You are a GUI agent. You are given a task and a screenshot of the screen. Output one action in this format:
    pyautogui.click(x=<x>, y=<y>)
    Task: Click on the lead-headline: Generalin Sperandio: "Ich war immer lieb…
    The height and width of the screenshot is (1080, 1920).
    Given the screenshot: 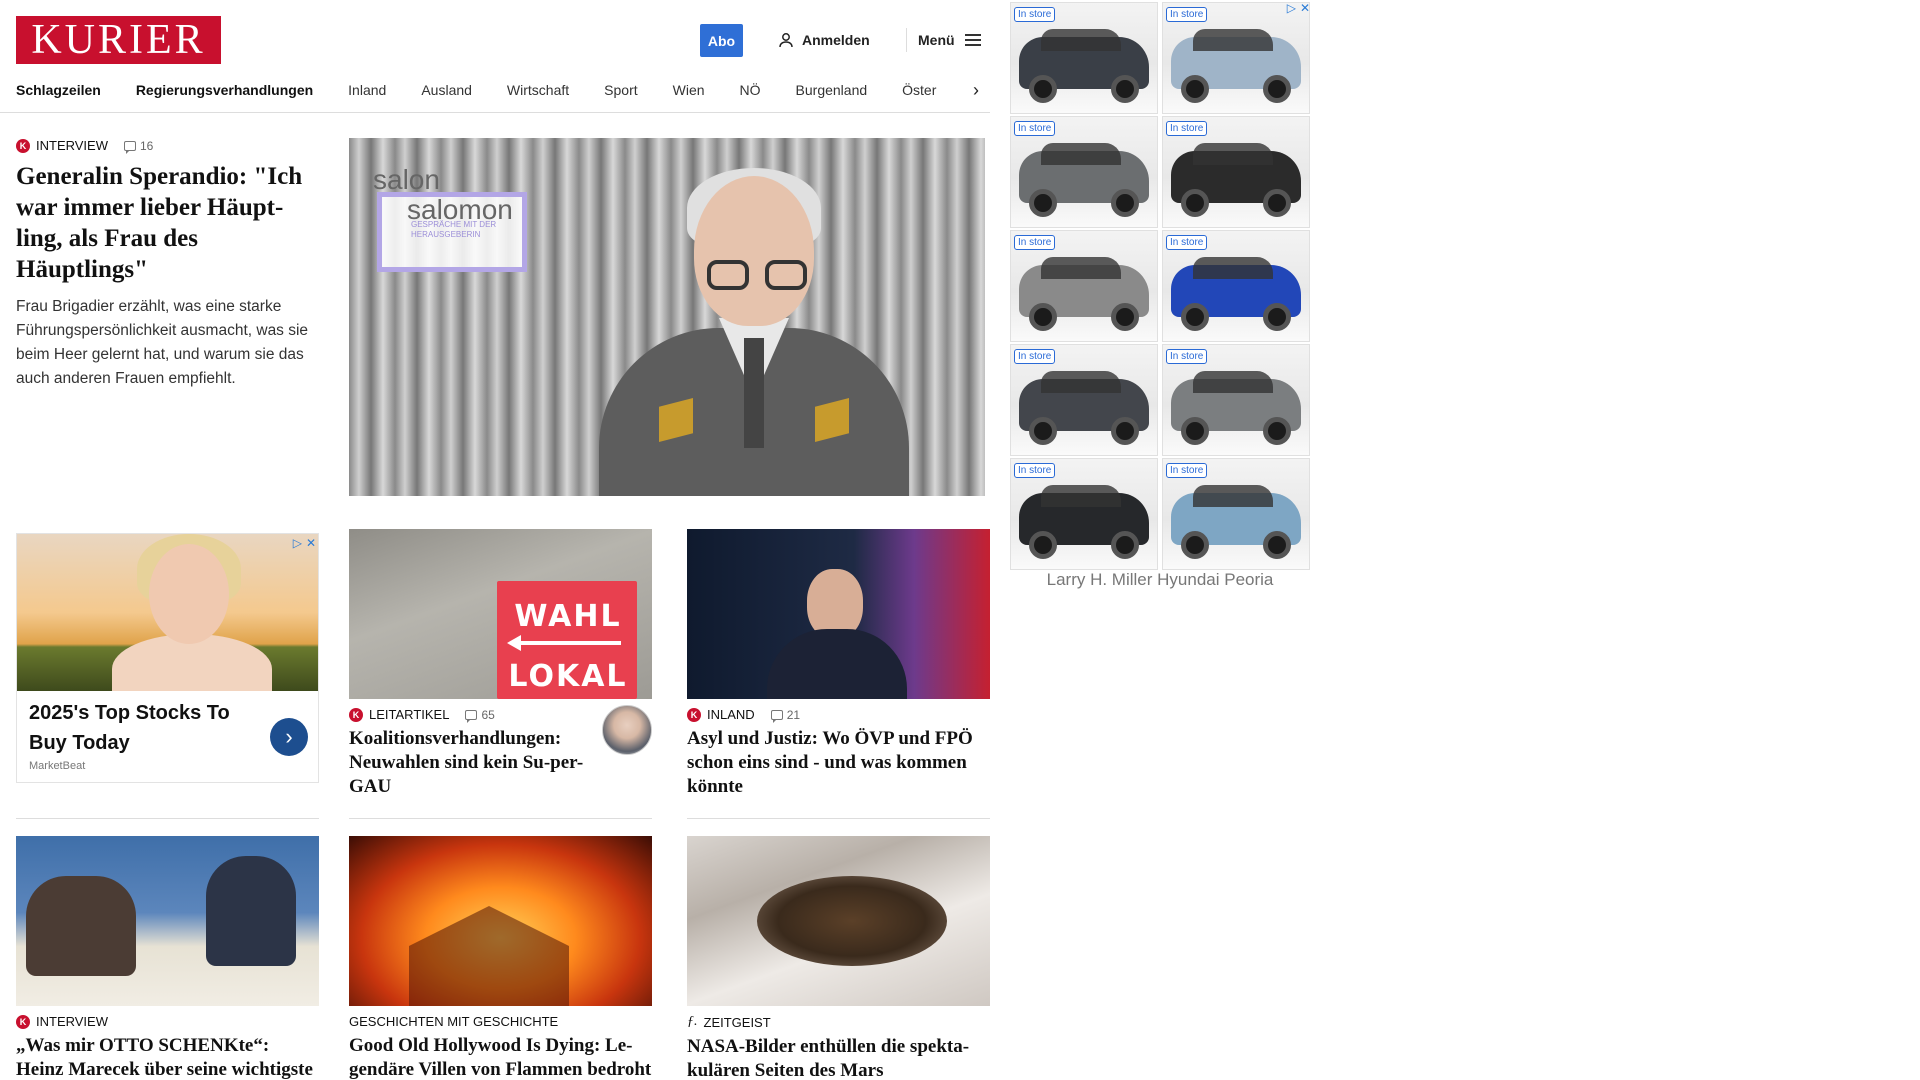 What is the action you would take?
    pyautogui.click(x=168, y=223)
    